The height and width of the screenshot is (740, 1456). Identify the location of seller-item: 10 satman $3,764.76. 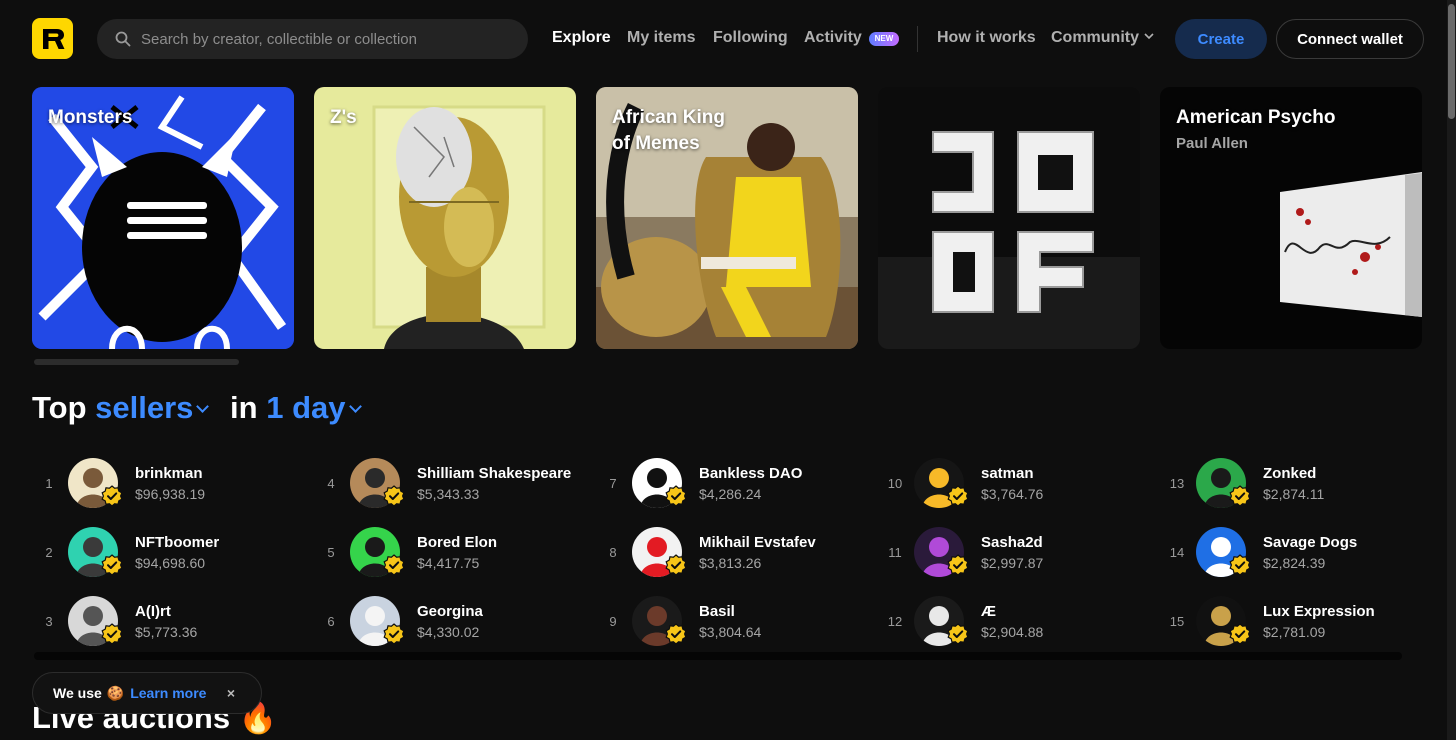
(1015, 483).